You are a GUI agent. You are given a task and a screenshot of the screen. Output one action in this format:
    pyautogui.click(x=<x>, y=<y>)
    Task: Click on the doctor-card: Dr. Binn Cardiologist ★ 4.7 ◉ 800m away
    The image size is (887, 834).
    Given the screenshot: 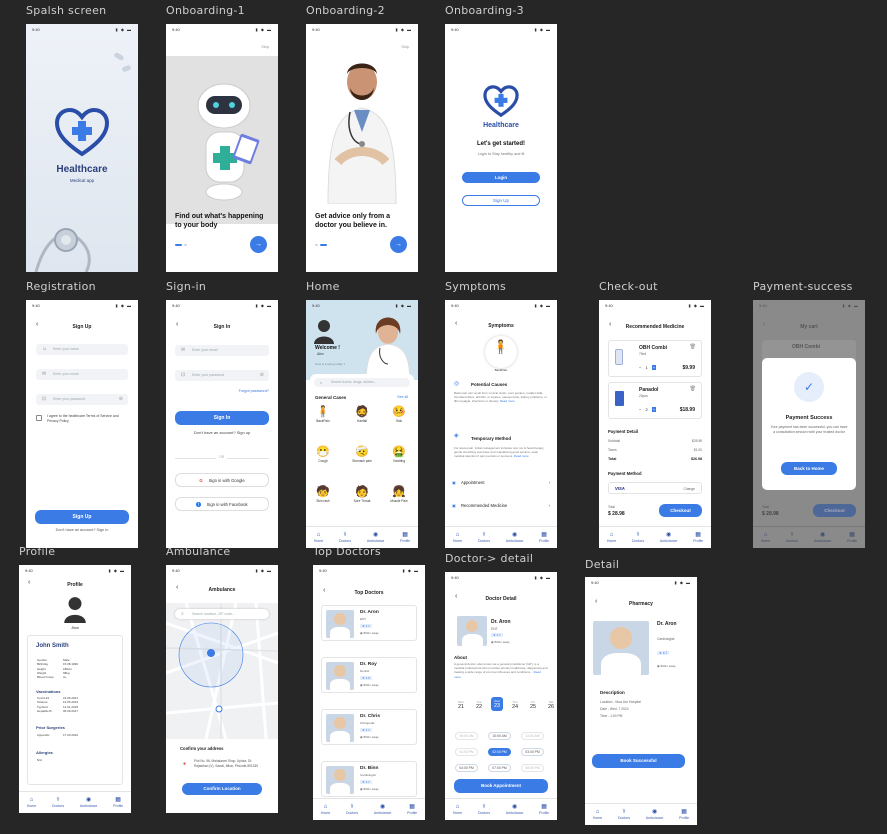 What is the action you would take?
    pyautogui.click(x=369, y=779)
    